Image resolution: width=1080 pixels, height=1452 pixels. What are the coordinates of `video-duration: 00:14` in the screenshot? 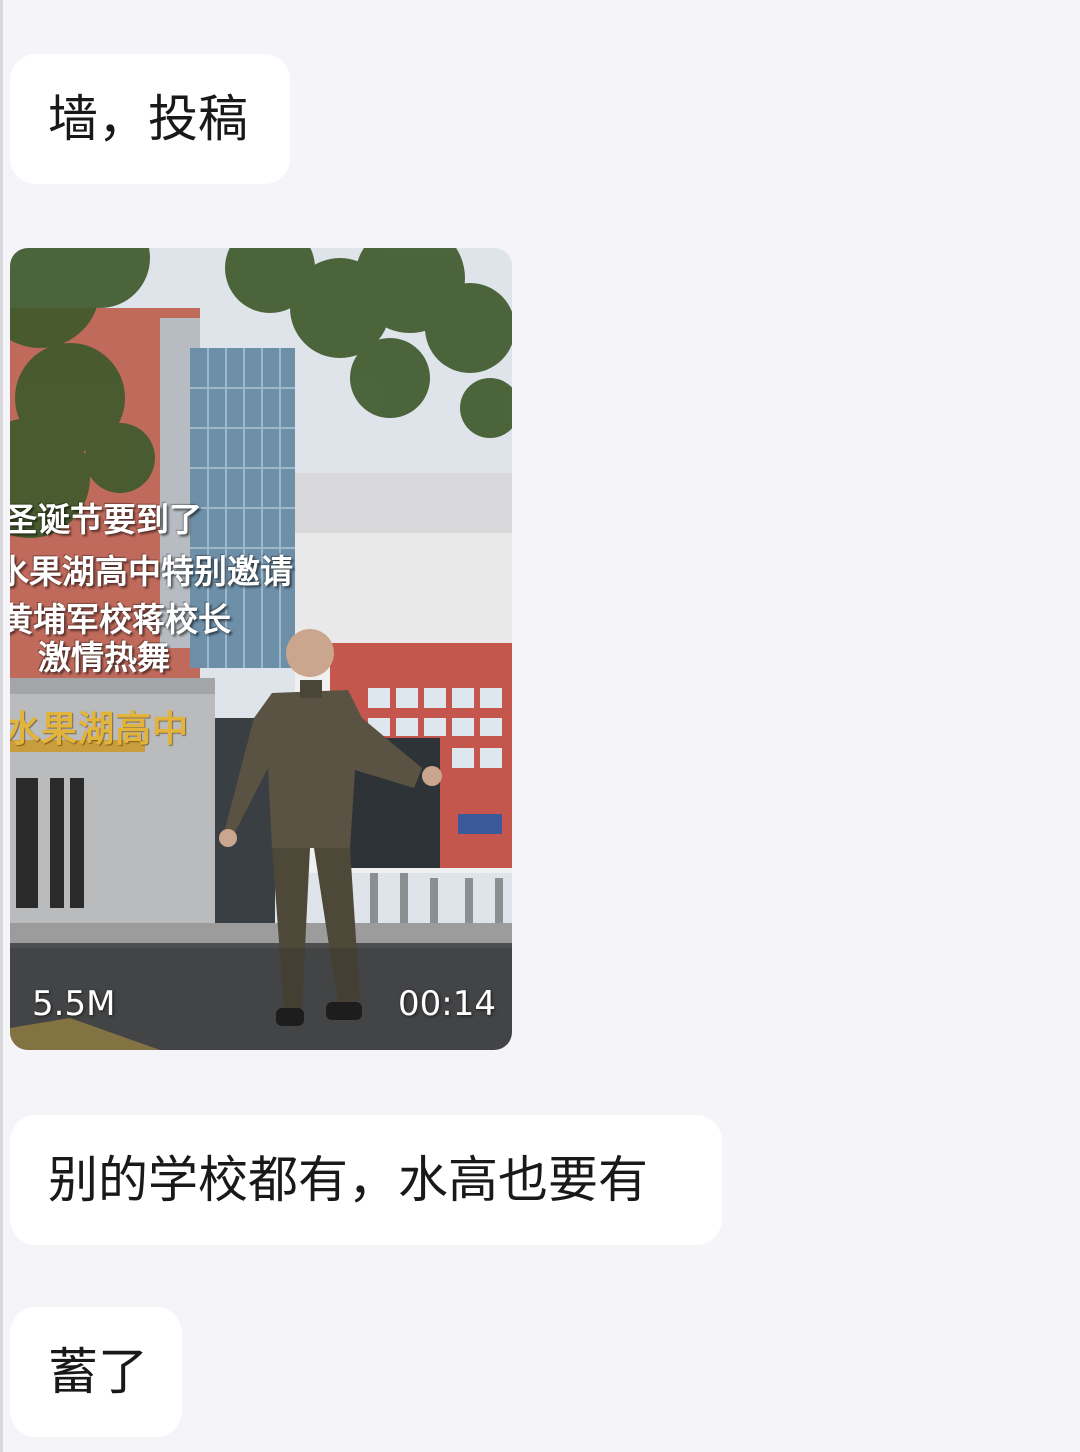 It's located at (447, 1004).